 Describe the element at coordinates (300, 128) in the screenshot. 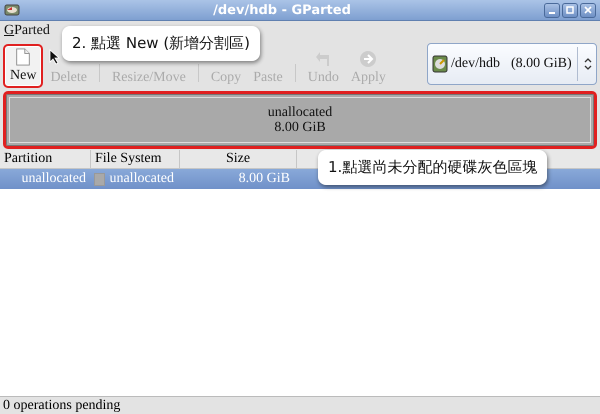

I see `block-size: 8.00 GiB` at that location.